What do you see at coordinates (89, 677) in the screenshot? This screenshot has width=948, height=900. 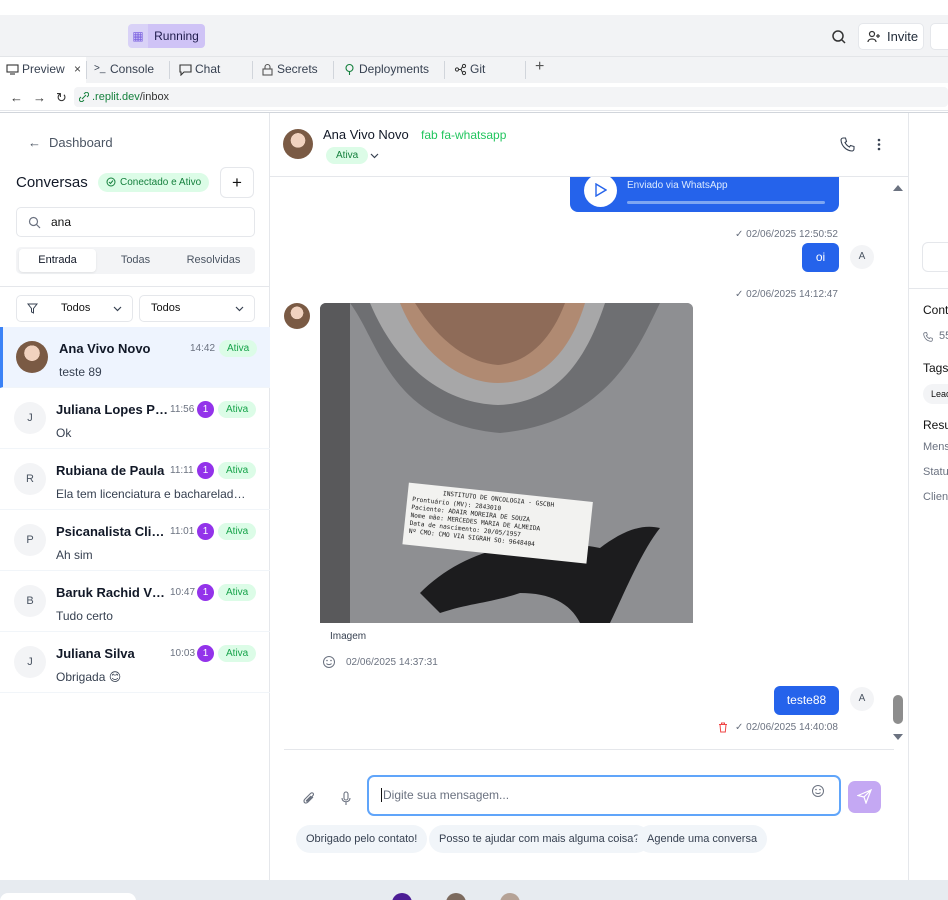 I see `conversation-preview: Obrigada 😊` at bounding box center [89, 677].